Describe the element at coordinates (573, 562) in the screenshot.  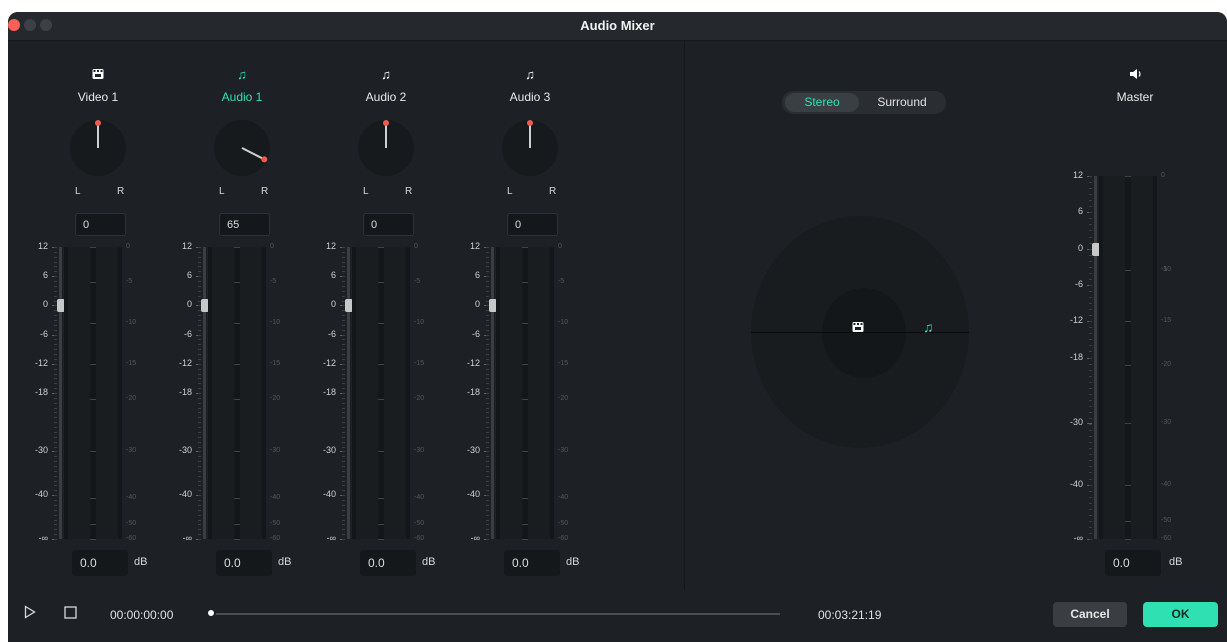
I see `volume-unit: dB` at that location.